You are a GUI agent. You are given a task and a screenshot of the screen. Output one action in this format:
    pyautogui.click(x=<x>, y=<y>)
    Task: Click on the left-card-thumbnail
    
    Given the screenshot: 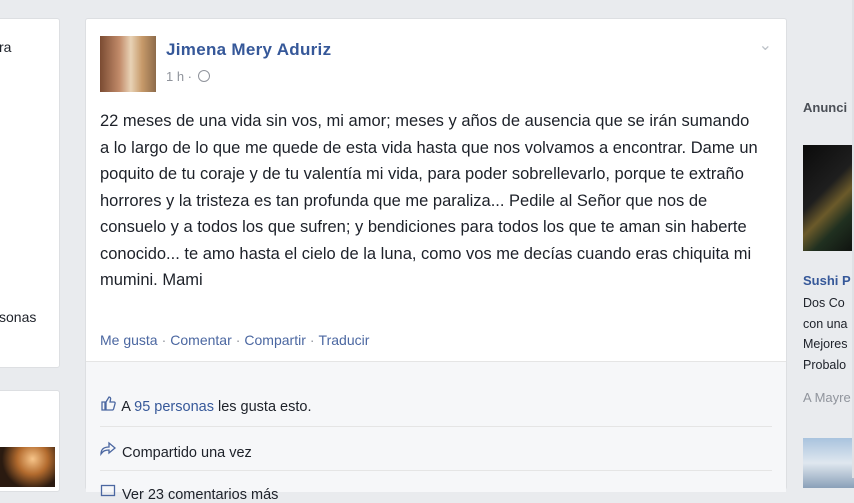 What is the action you would take?
    pyautogui.click(x=27, y=467)
    